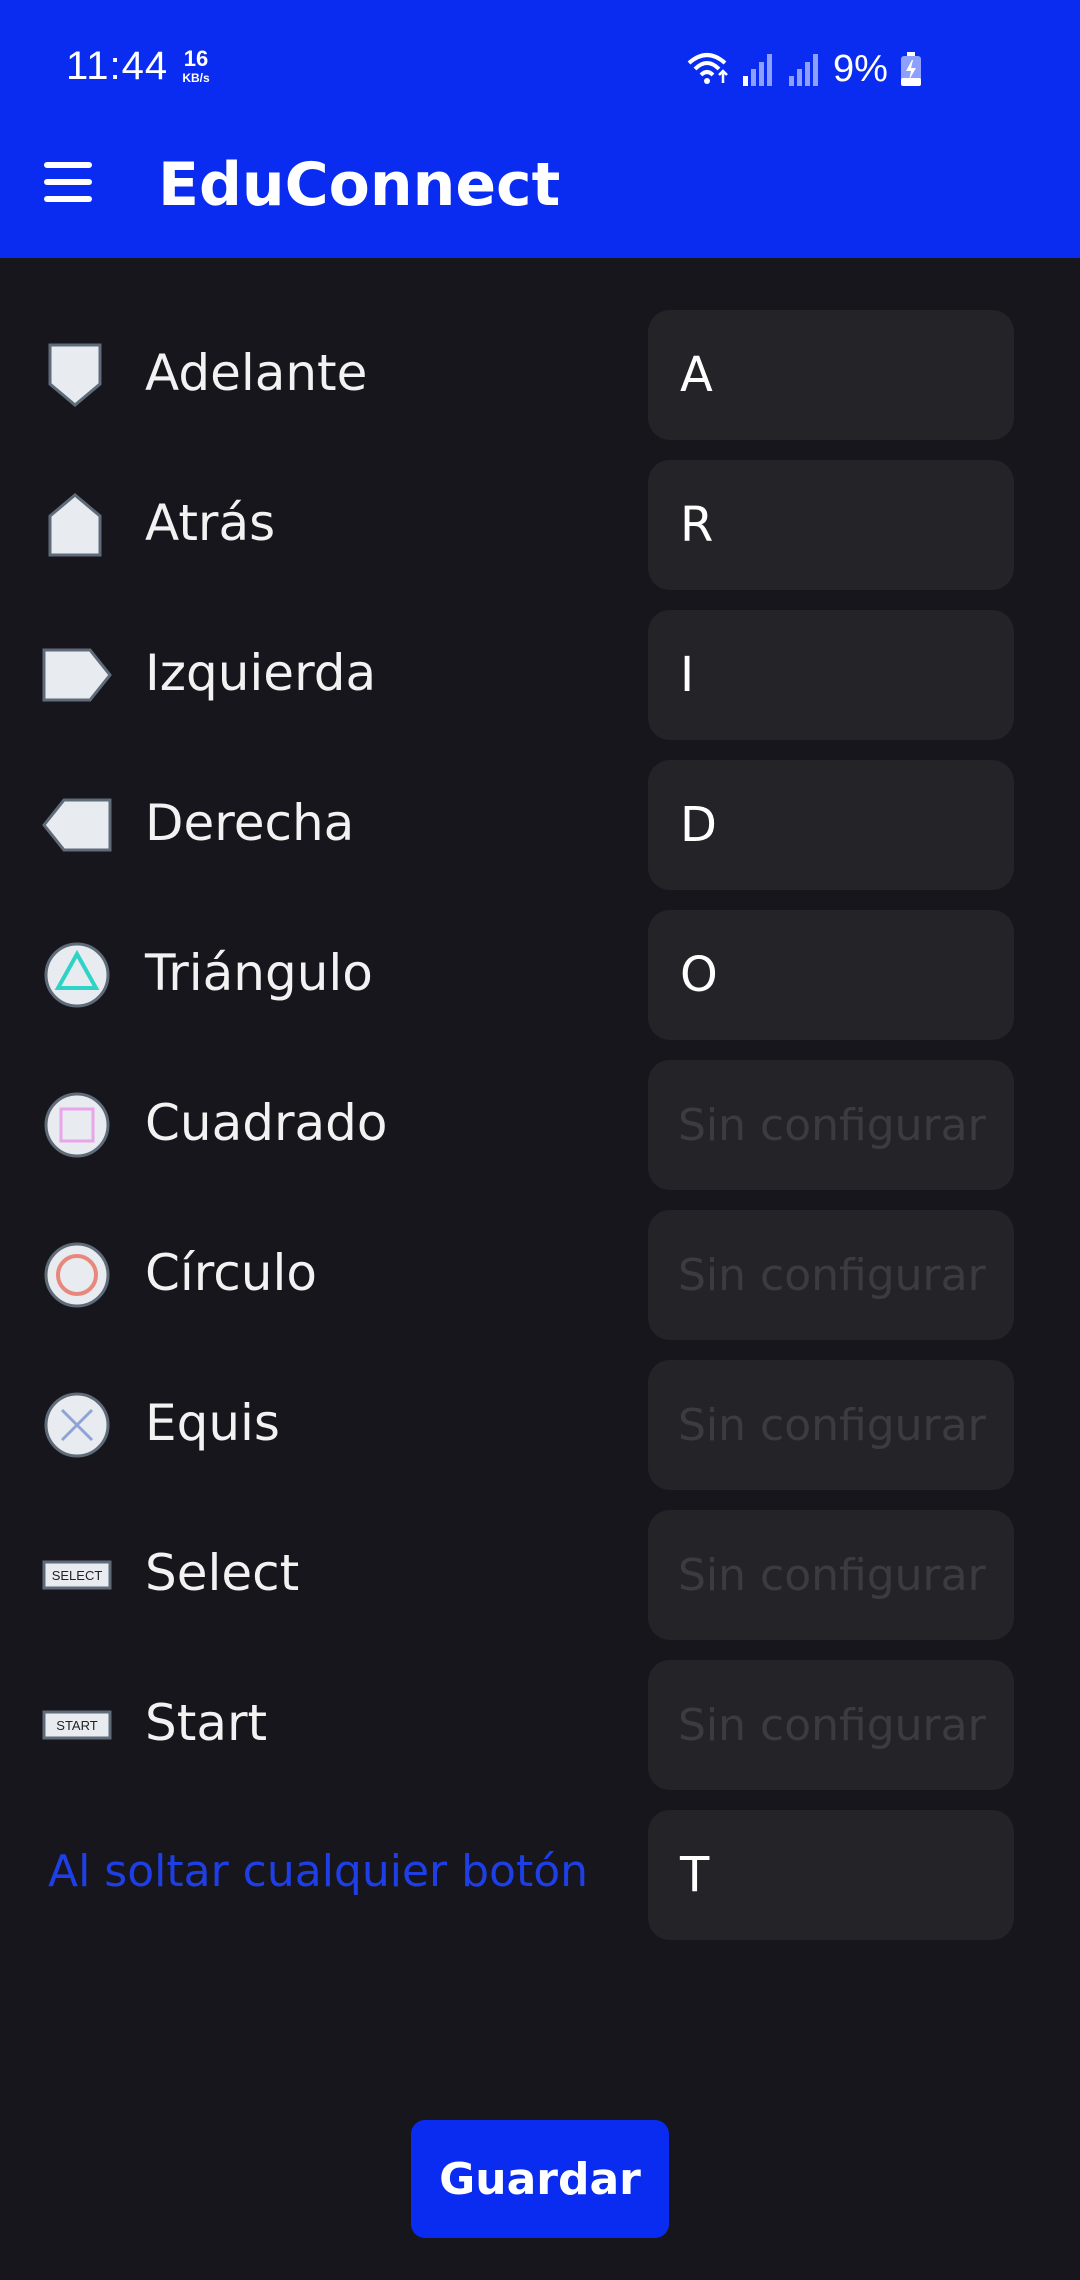 This screenshot has width=1080, height=2280. What do you see at coordinates (259, 973) in the screenshot?
I see `mapping-label: Triángulo` at bounding box center [259, 973].